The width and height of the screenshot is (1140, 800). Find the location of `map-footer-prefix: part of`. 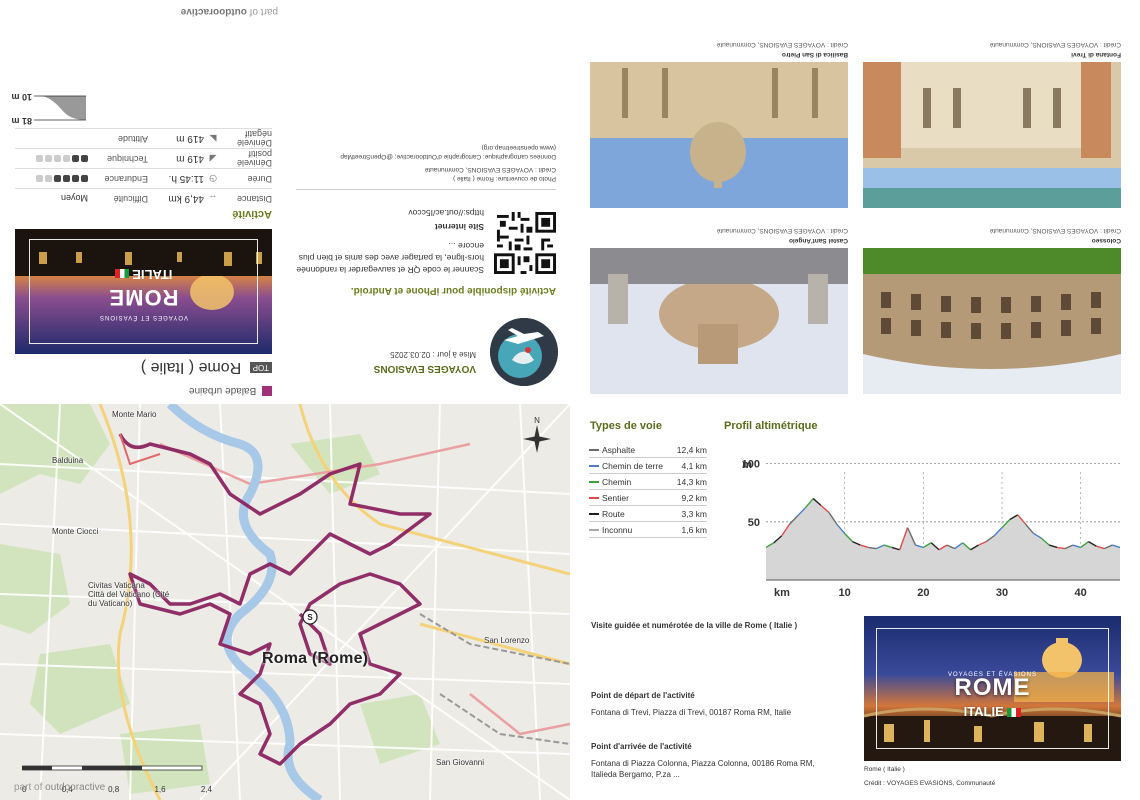

map-footer-prefix: part of is located at coordinates (28, 787).